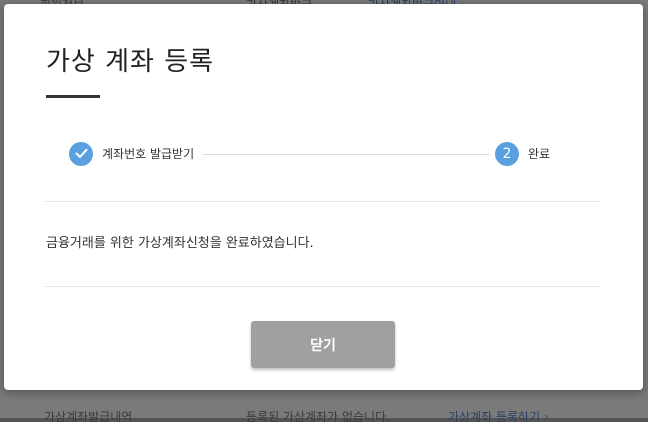 This screenshot has width=648, height=422. What do you see at coordinates (88, 416) in the screenshot?
I see `background-label: 가상계좌발급내역` at bounding box center [88, 416].